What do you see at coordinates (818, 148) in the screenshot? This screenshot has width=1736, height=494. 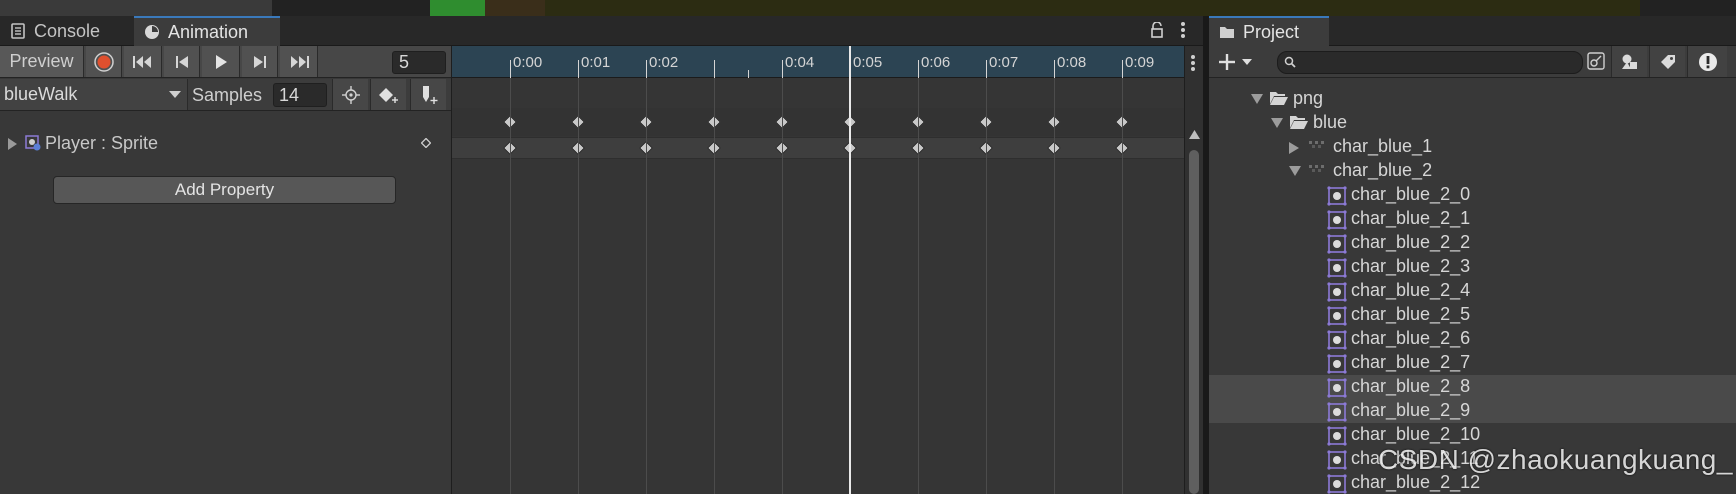 I see `sprite-keyframe-row` at bounding box center [818, 148].